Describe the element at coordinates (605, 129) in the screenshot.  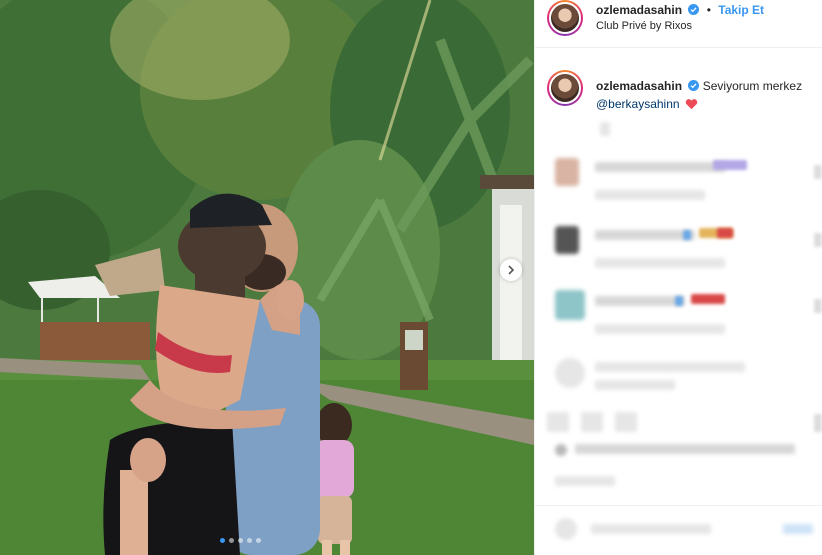
I see `blurred-time` at that location.